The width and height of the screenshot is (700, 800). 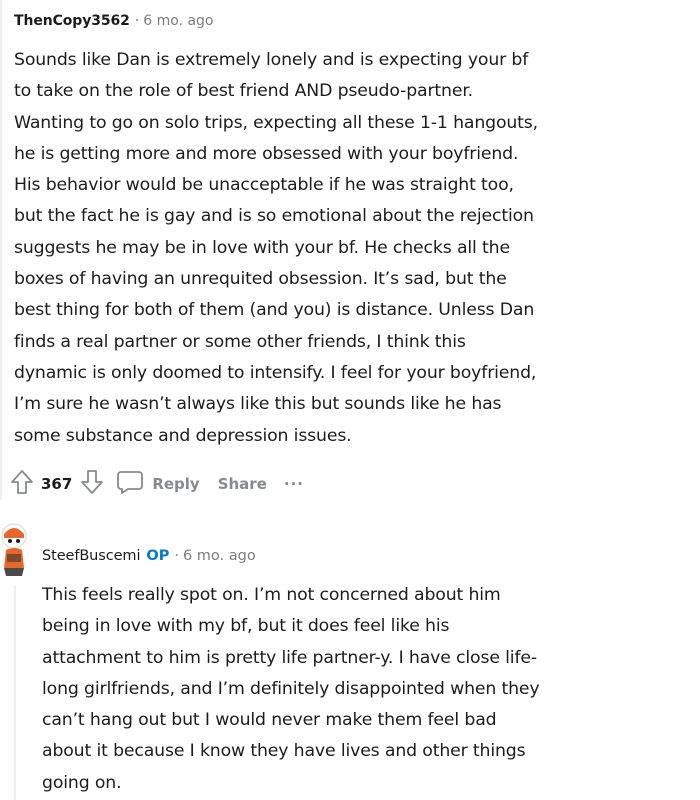 I want to click on comment-line: going on., so click(x=82, y=782).